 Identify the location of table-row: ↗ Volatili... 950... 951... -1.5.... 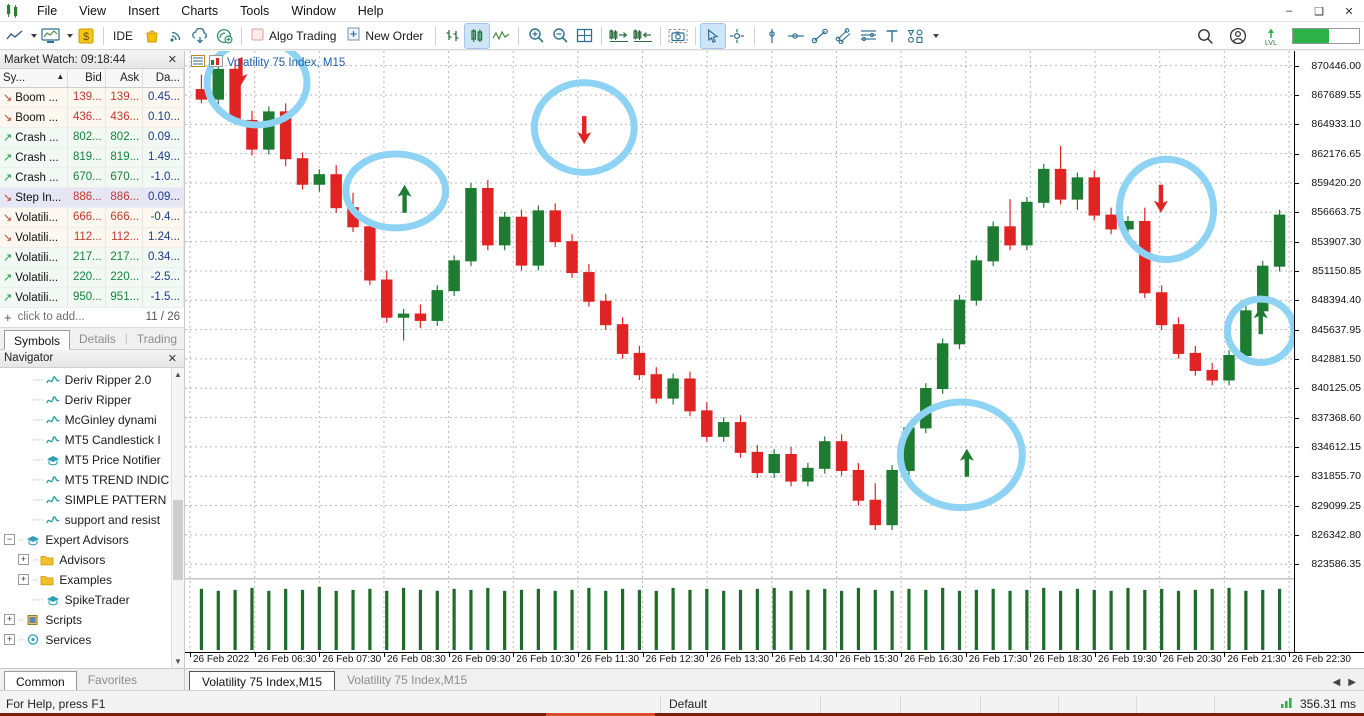
(92, 297).